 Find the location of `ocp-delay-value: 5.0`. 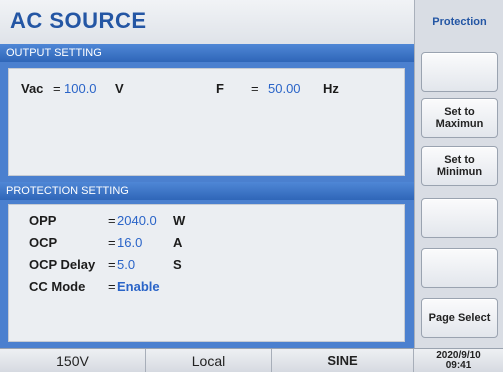

ocp-delay-value: 5.0 is located at coordinates (126, 264).